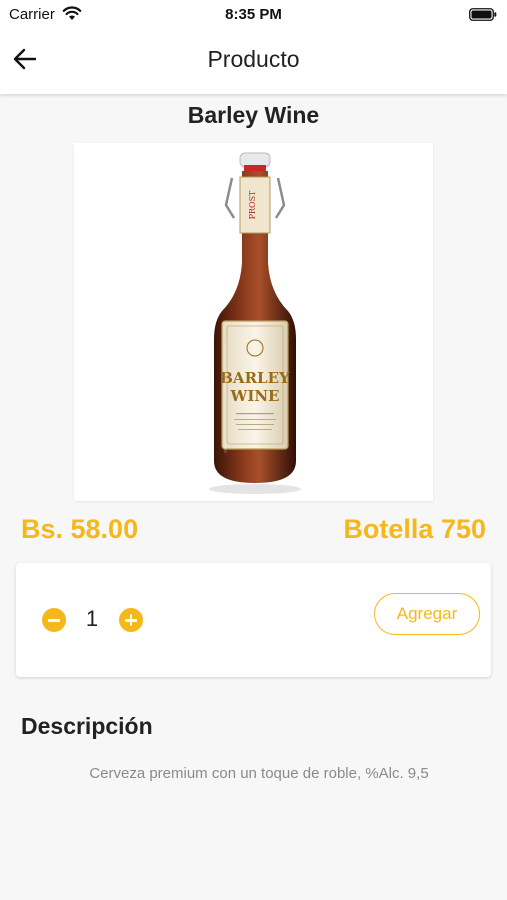 This screenshot has width=507, height=900. Describe the element at coordinates (414, 529) in the screenshot. I see `product-presentation: Botella 750` at that location.